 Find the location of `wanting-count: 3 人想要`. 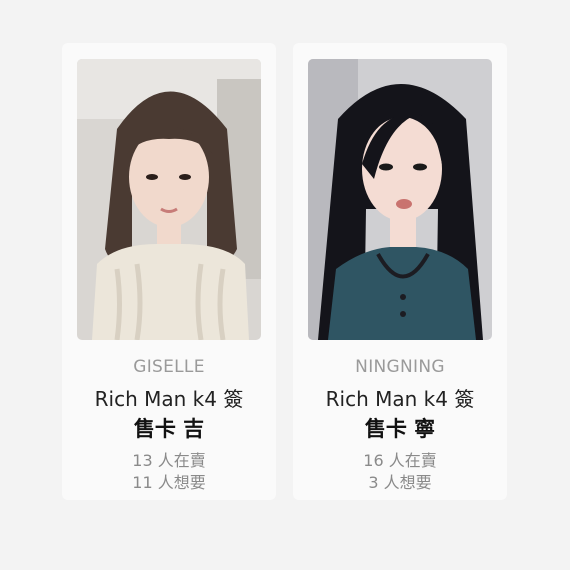

wanting-count: 3 人想要 is located at coordinates (400, 482).